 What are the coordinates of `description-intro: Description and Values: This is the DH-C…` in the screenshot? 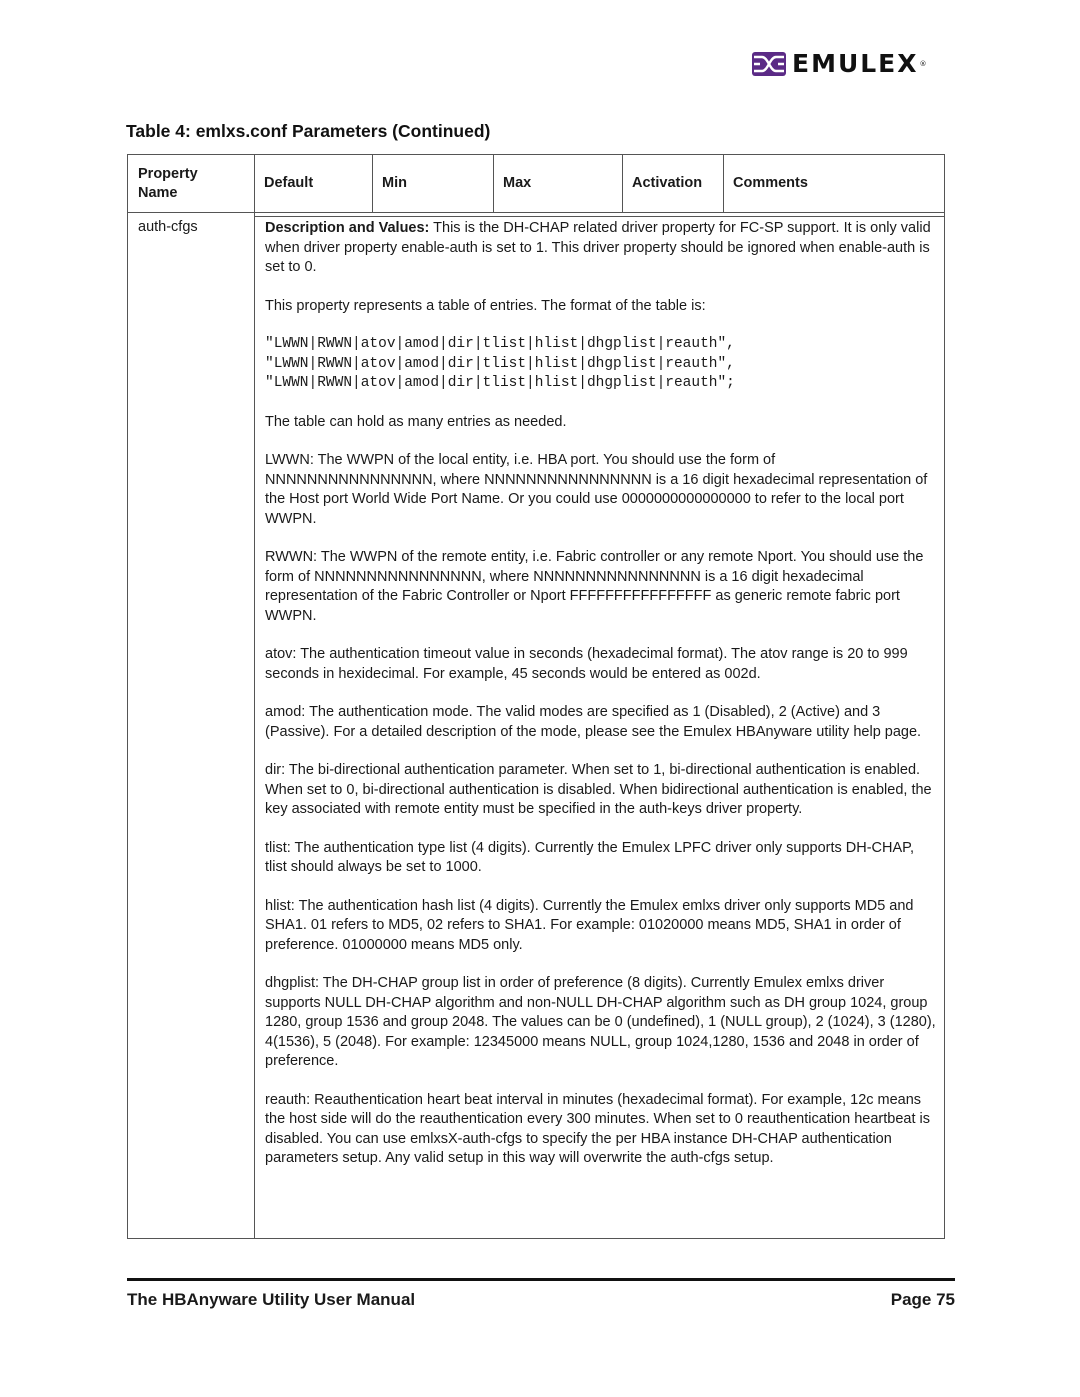 It's located at (601, 248).